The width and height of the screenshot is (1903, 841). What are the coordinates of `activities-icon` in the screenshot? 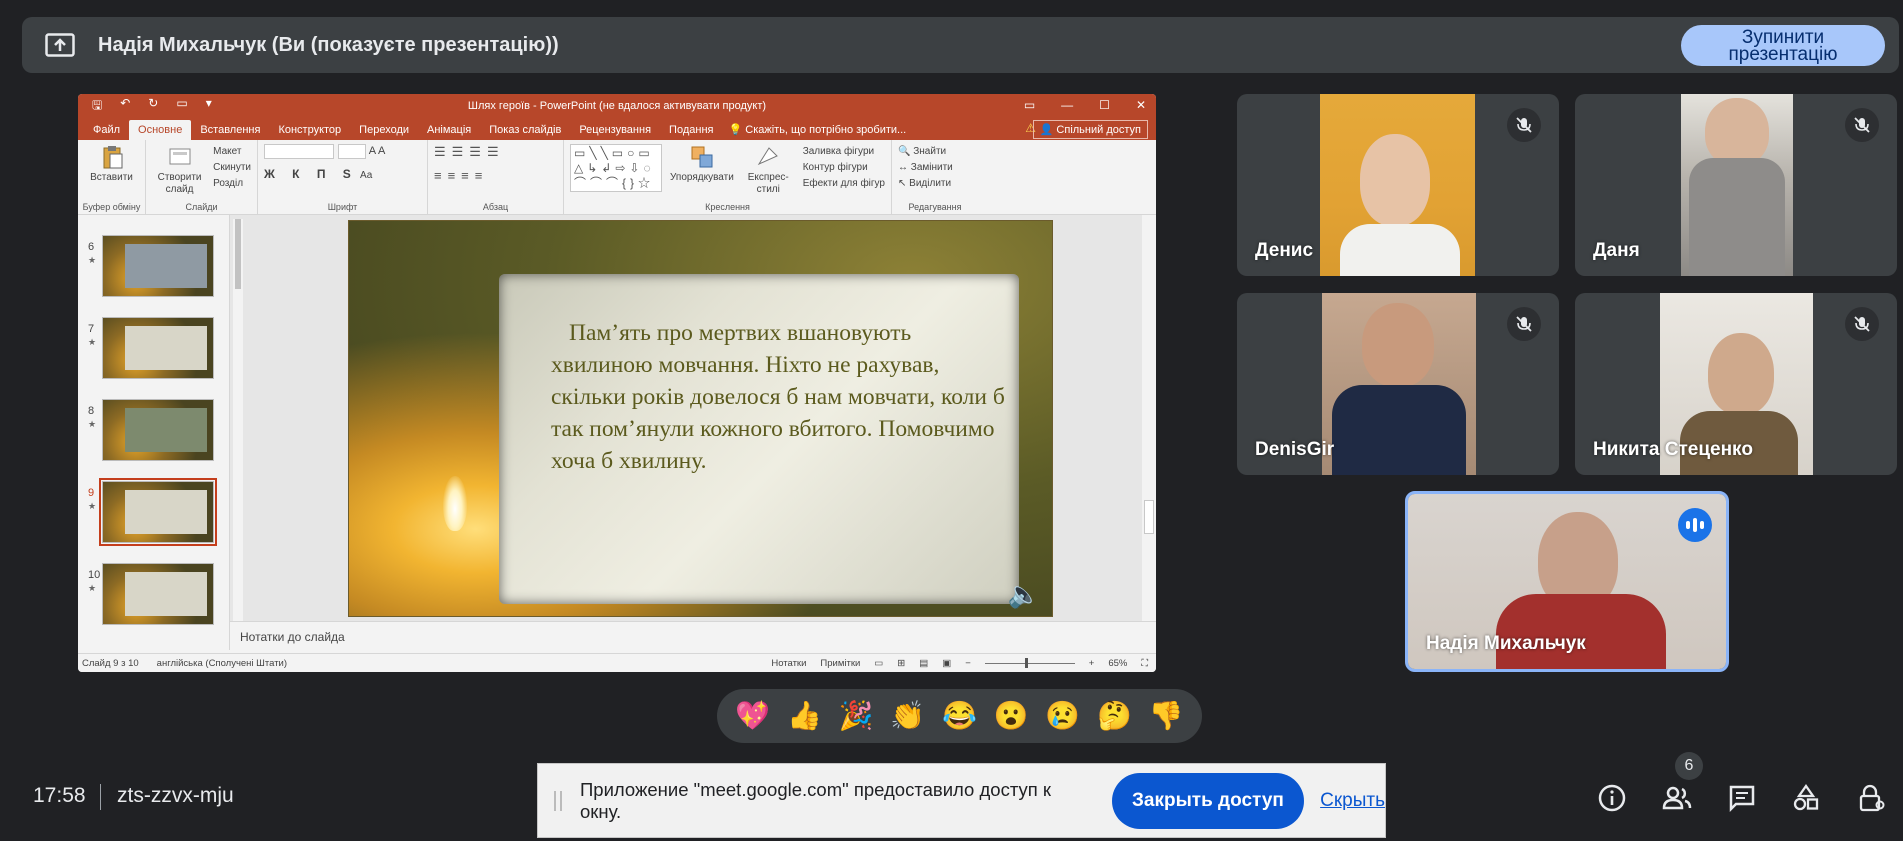 It's located at (1806, 798).